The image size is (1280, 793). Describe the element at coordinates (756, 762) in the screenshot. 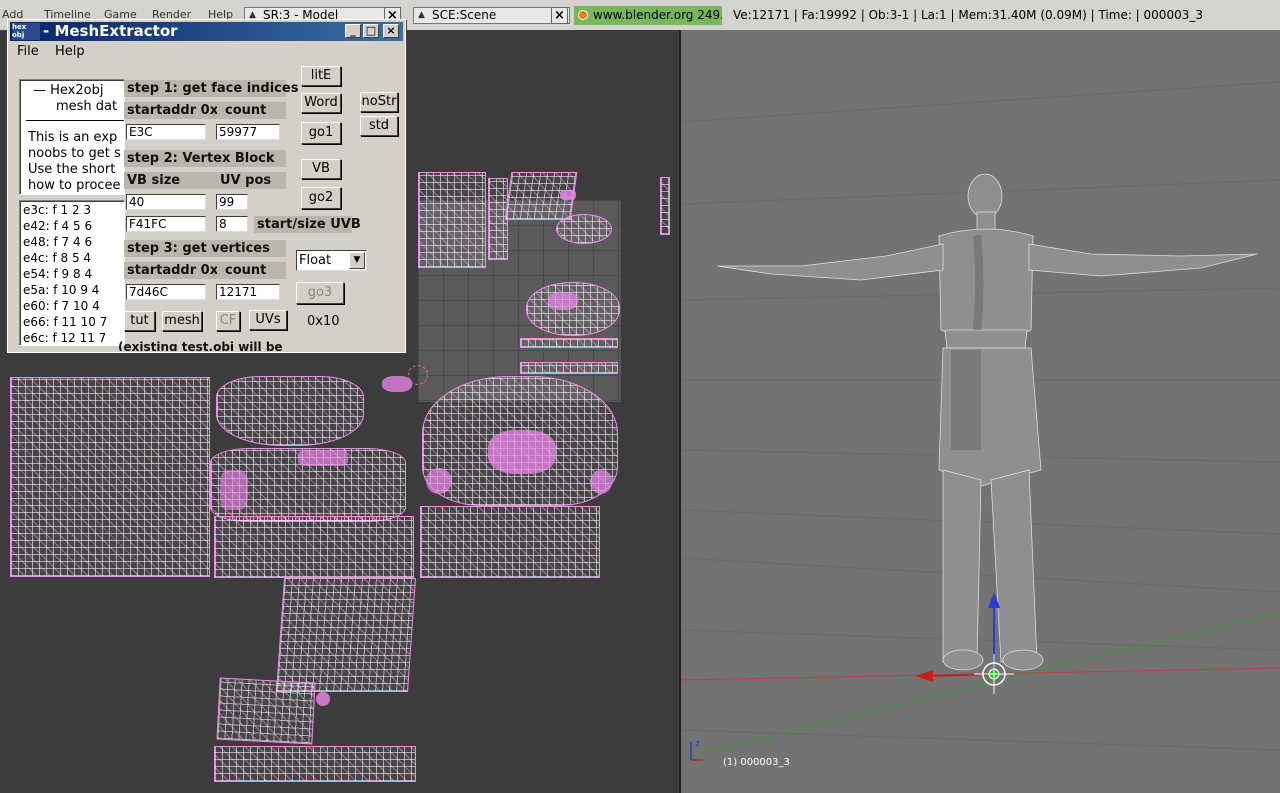

I see `viewport-object-label: (1) 000003_3` at that location.